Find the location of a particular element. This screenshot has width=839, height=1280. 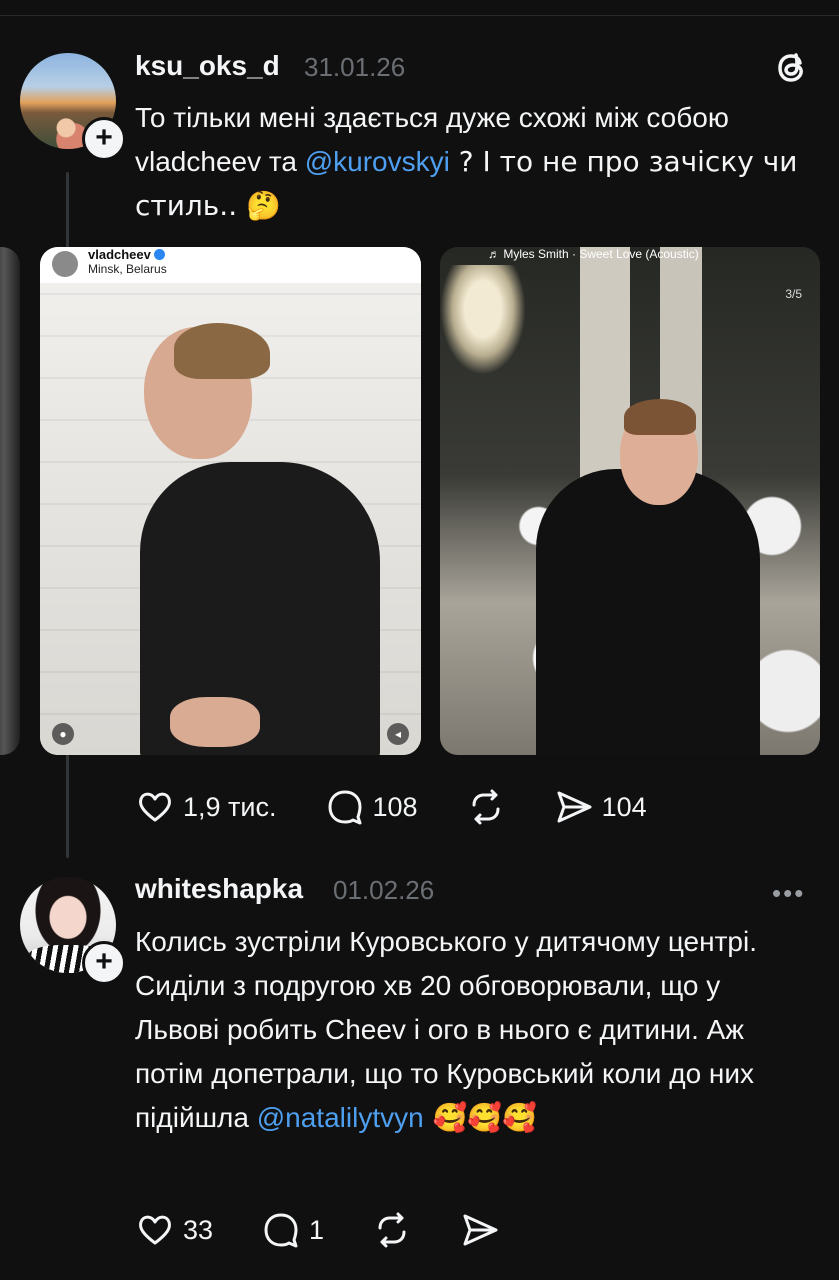

share-button: 104 is located at coordinates (600, 807).